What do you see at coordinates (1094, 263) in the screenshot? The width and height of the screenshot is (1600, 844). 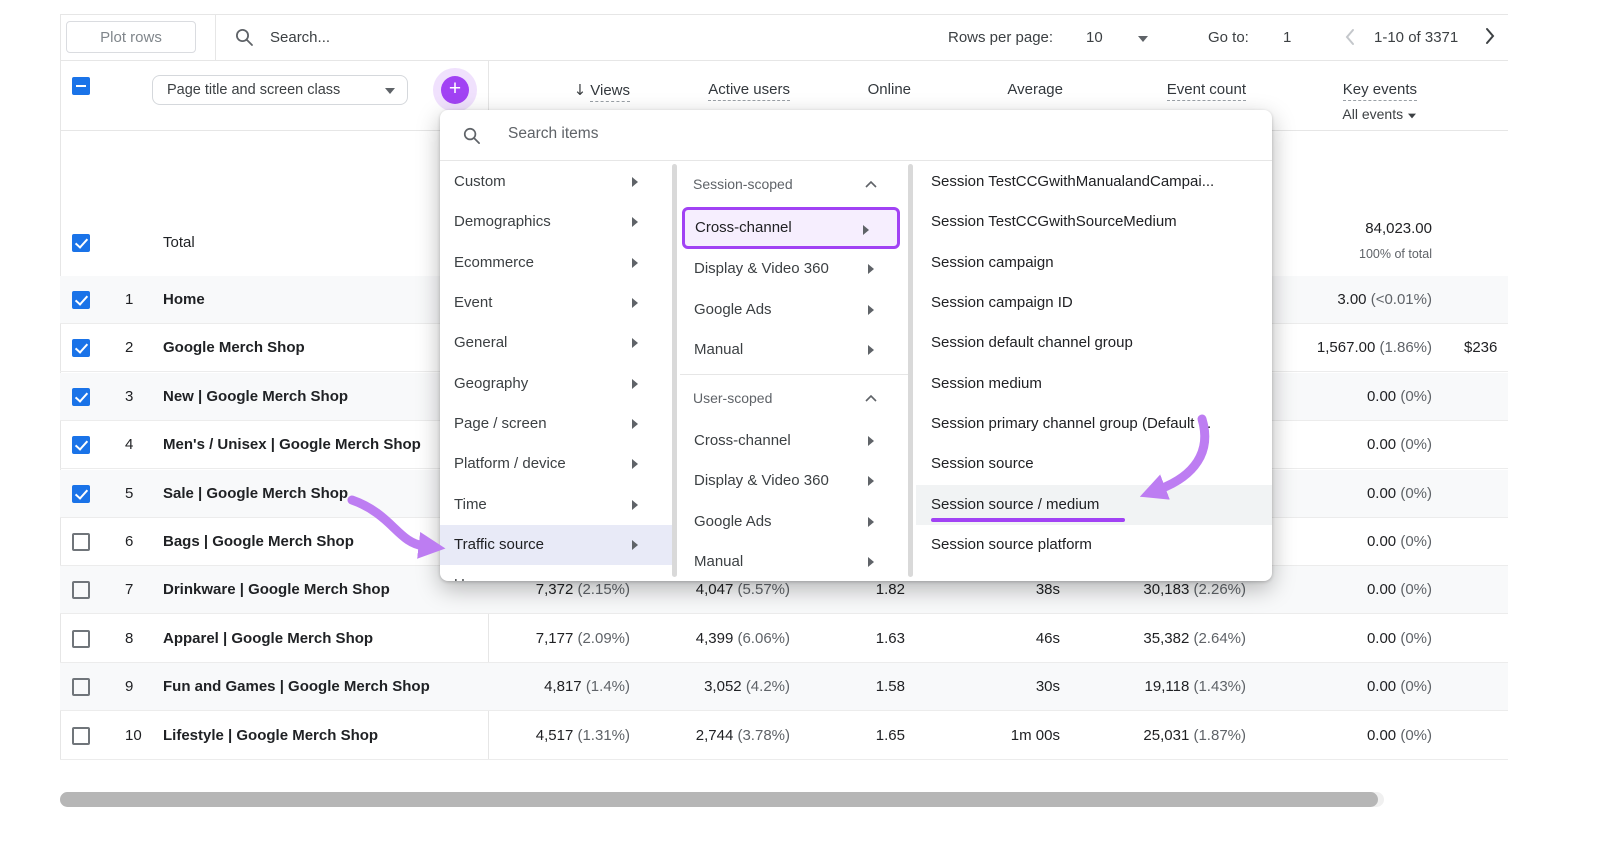 I see `dimension-item-session-campaign: Session campaign` at bounding box center [1094, 263].